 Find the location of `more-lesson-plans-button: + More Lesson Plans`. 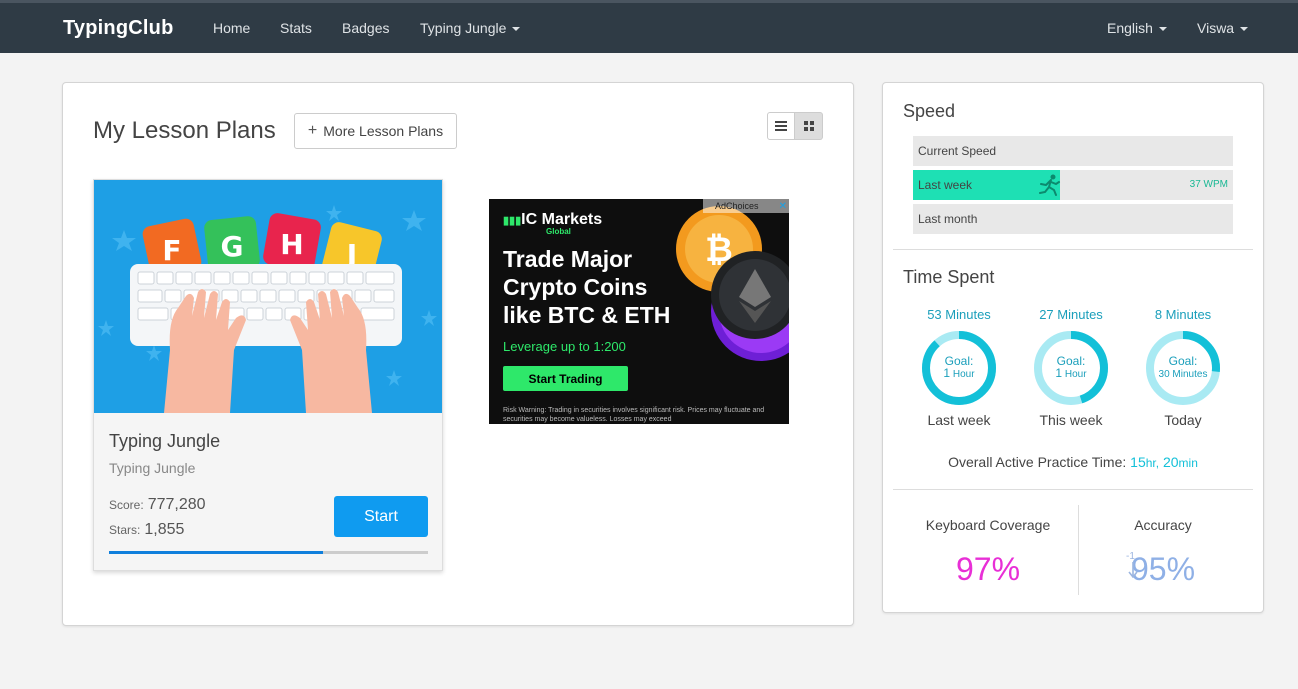

more-lesson-plans-button: + More Lesson Plans is located at coordinates (375, 131).